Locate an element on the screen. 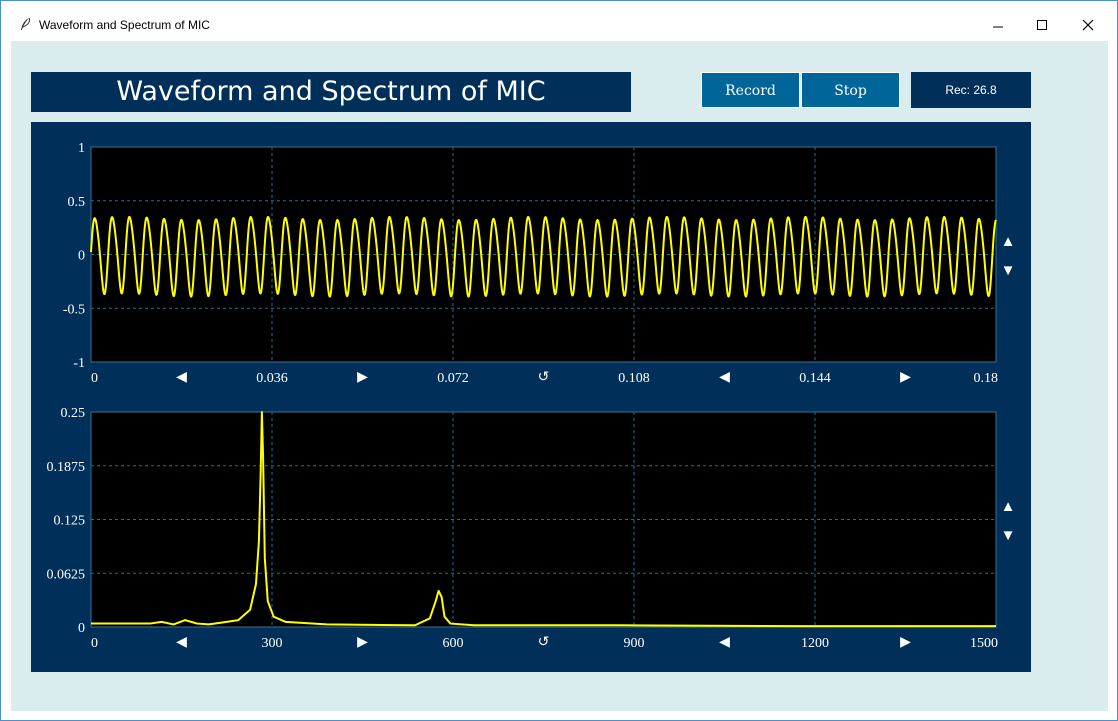 The height and width of the screenshot is (721, 1118). maximize-icon is located at coordinates (1042, 25).